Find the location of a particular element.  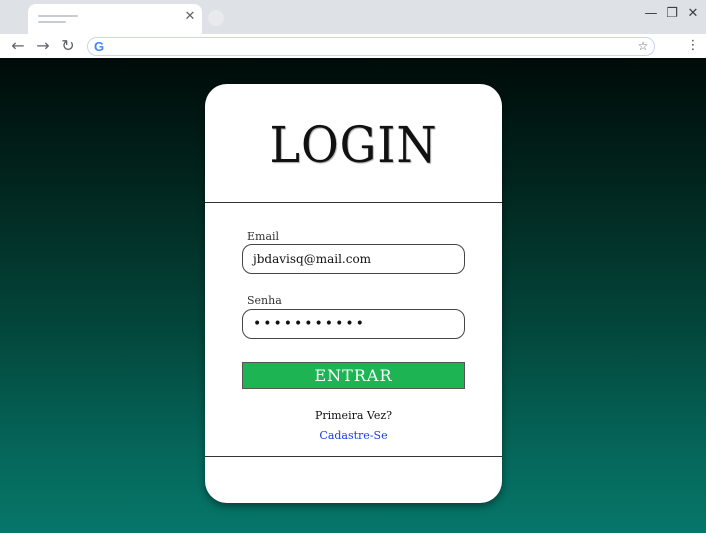

password-field: ••••••••••• is located at coordinates (353, 324).